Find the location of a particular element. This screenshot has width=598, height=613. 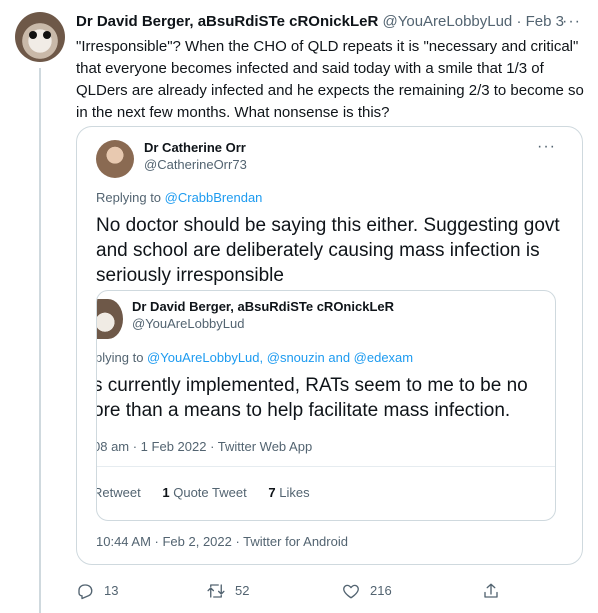

tweet-time: Feb 3 is located at coordinates (545, 21).